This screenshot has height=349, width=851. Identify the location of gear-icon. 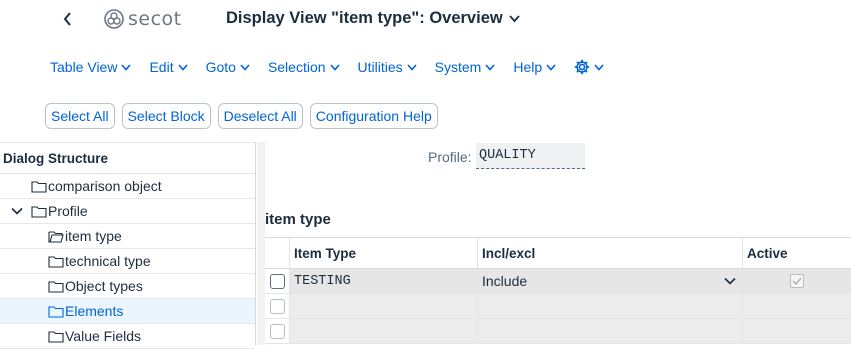
(582, 67).